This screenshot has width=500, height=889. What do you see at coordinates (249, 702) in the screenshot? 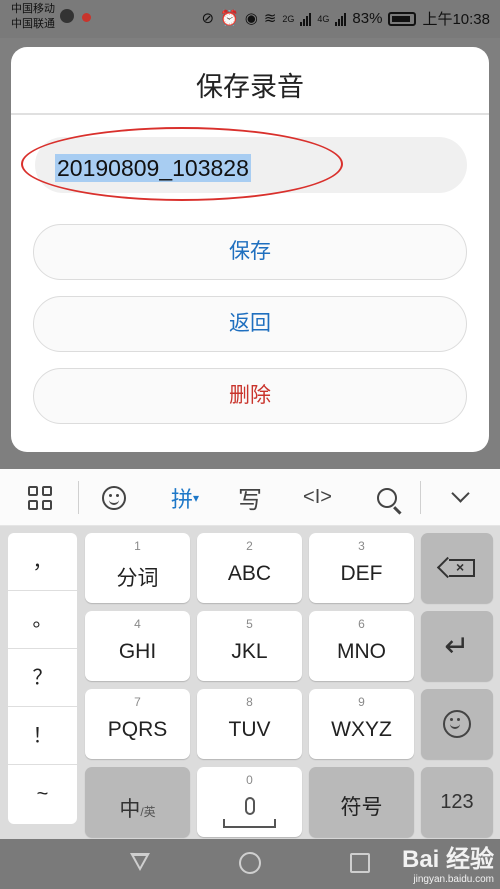
I see `key-number: 8` at bounding box center [249, 702].